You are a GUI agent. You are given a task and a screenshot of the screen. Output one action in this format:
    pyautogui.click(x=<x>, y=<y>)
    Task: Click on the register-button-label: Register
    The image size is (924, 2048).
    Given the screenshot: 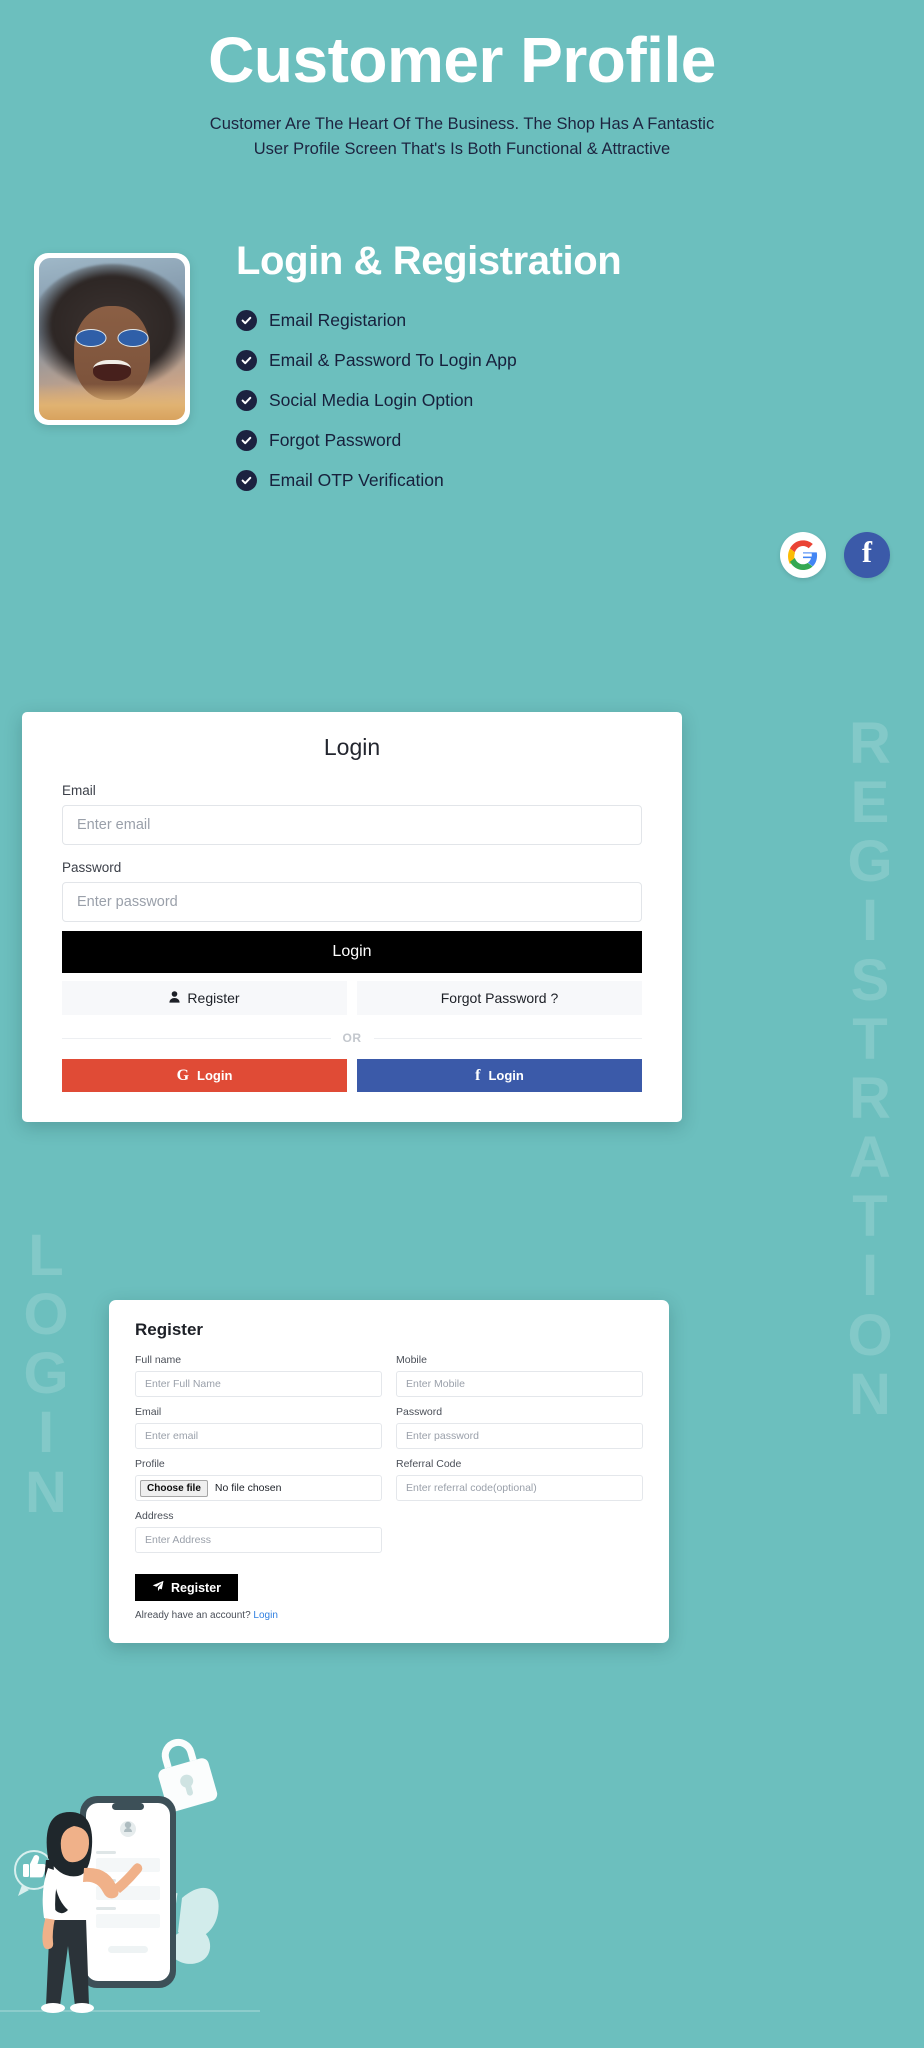 What is the action you would take?
    pyautogui.click(x=213, y=998)
    